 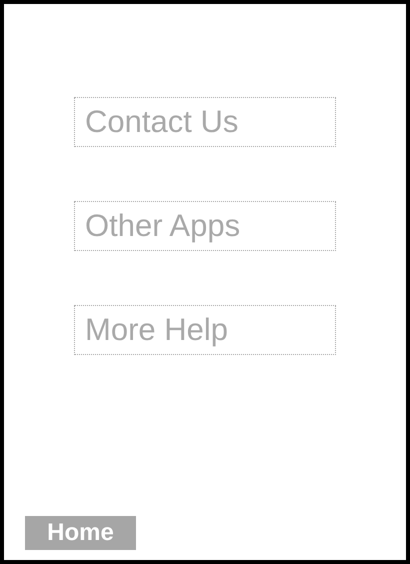 I want to click on menu-button: Contact Us, so click(x=205, y=122).